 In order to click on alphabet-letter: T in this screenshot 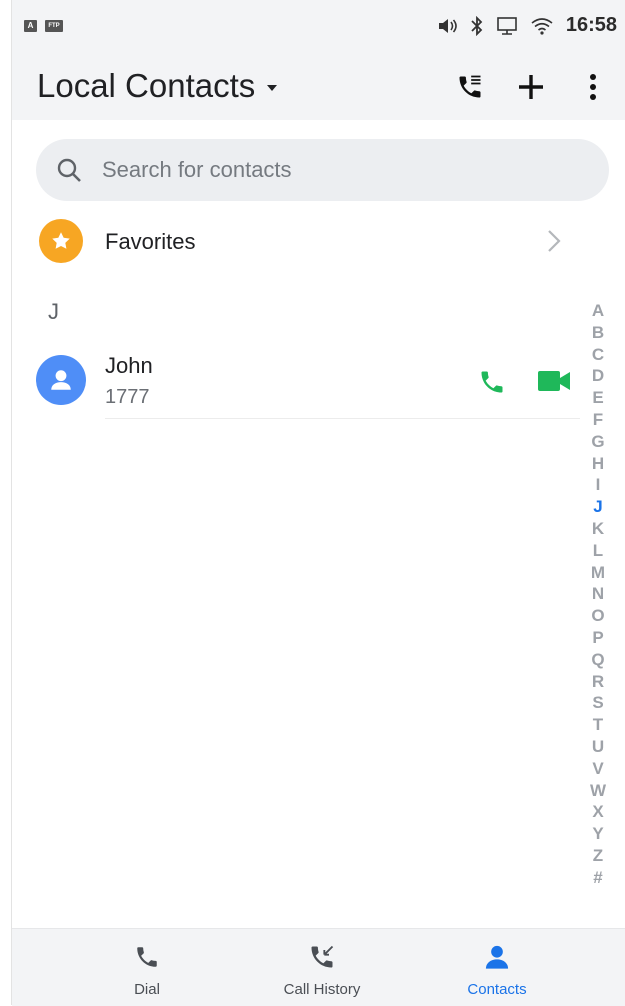, I will do `click(598, 725)`.